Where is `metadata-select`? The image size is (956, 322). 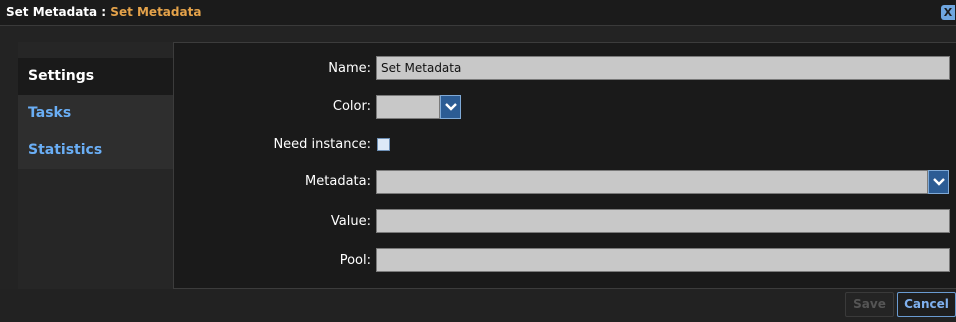 metadata-select is located at coordinates (652, 182).